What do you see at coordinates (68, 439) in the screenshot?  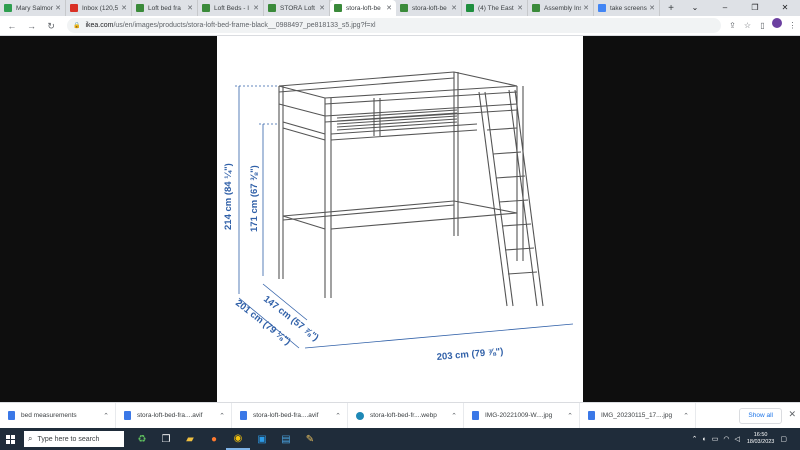 I see `search-placeholder: Type here to search` at bounding box center [68, 439].